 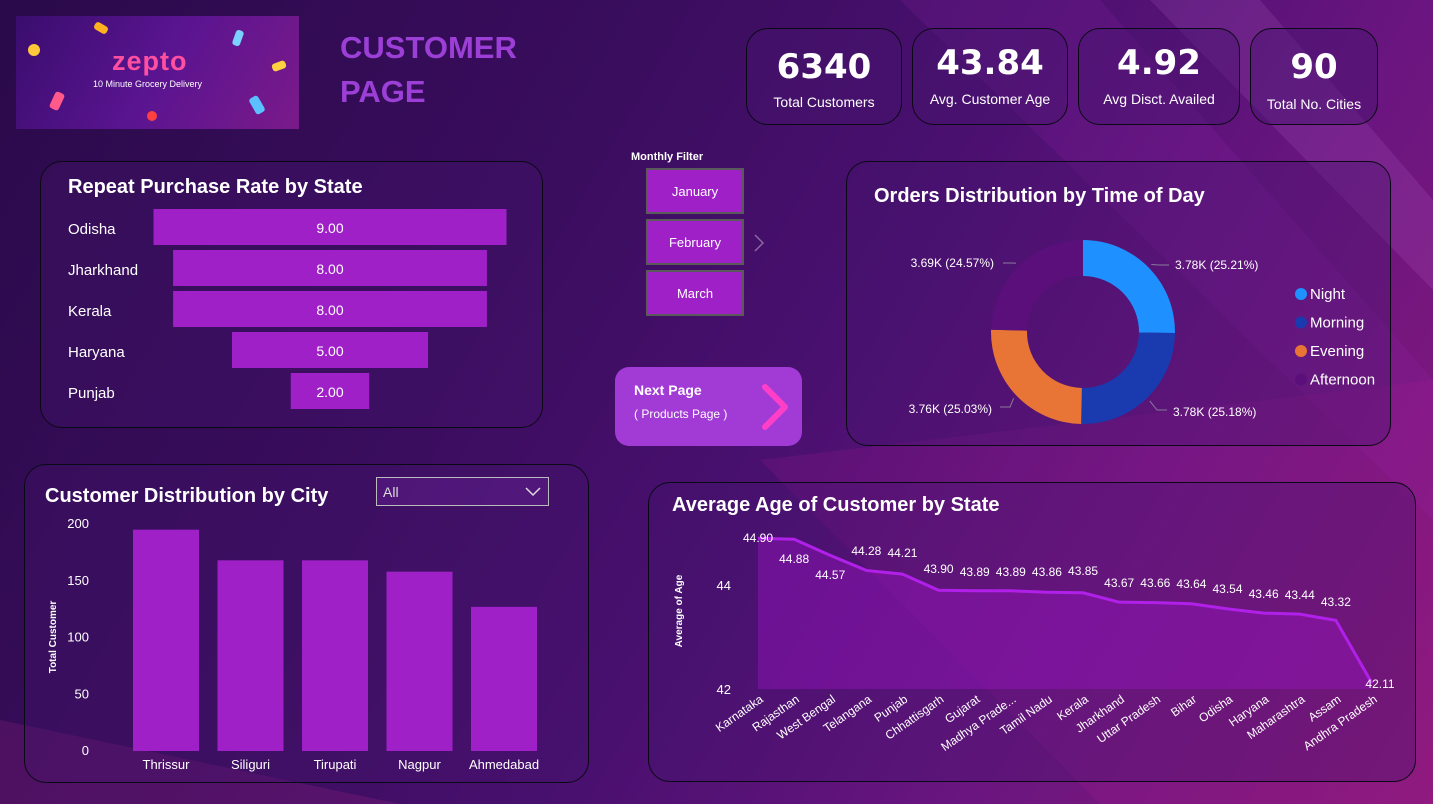 What do you see at coordinates (830, 575) in the screenshot?
I see `data-label: 44.57` at bounding box center [830, 575].